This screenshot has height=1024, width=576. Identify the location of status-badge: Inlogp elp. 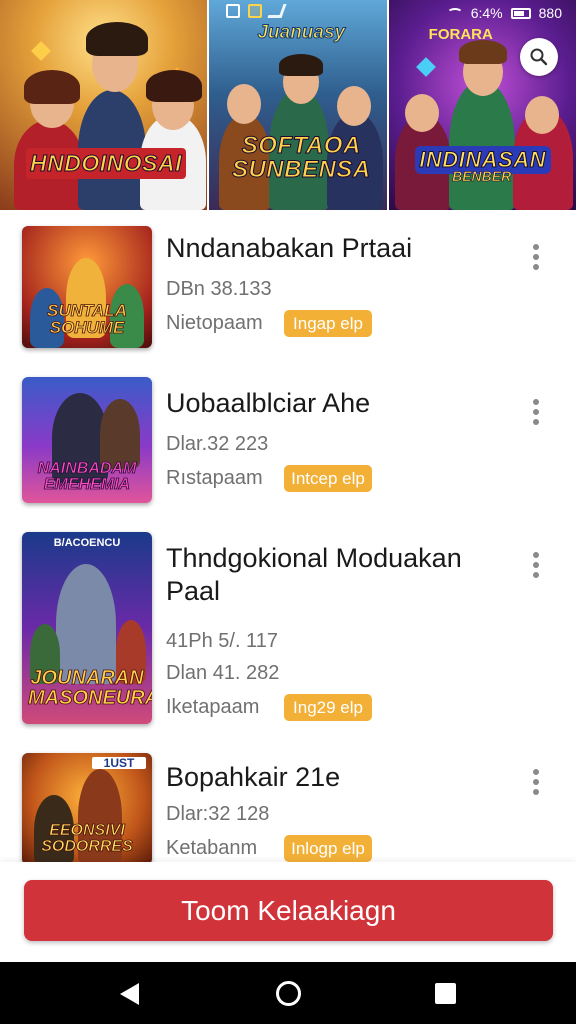
(328, 848).